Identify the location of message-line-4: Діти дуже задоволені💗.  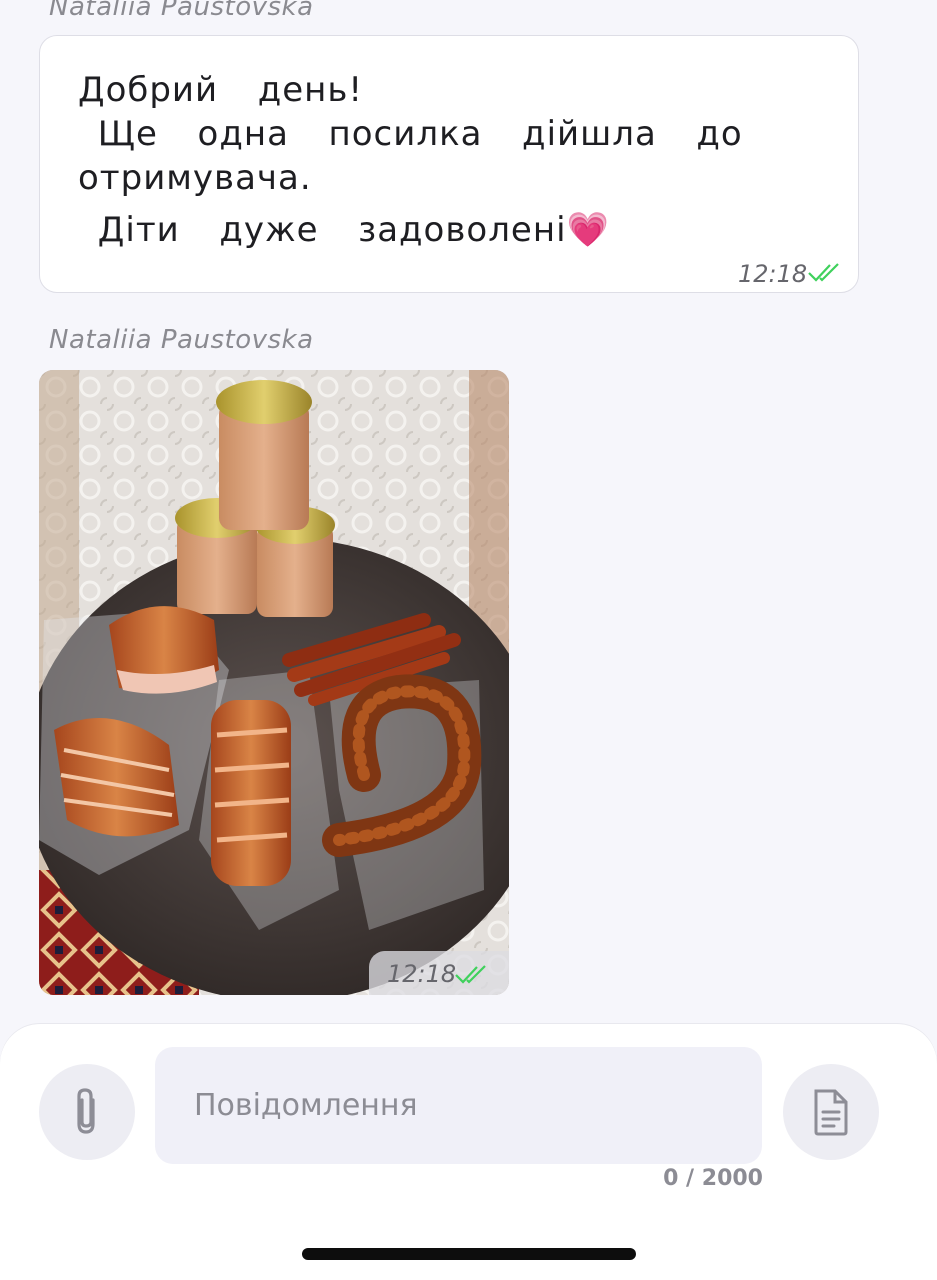
(344, 230).